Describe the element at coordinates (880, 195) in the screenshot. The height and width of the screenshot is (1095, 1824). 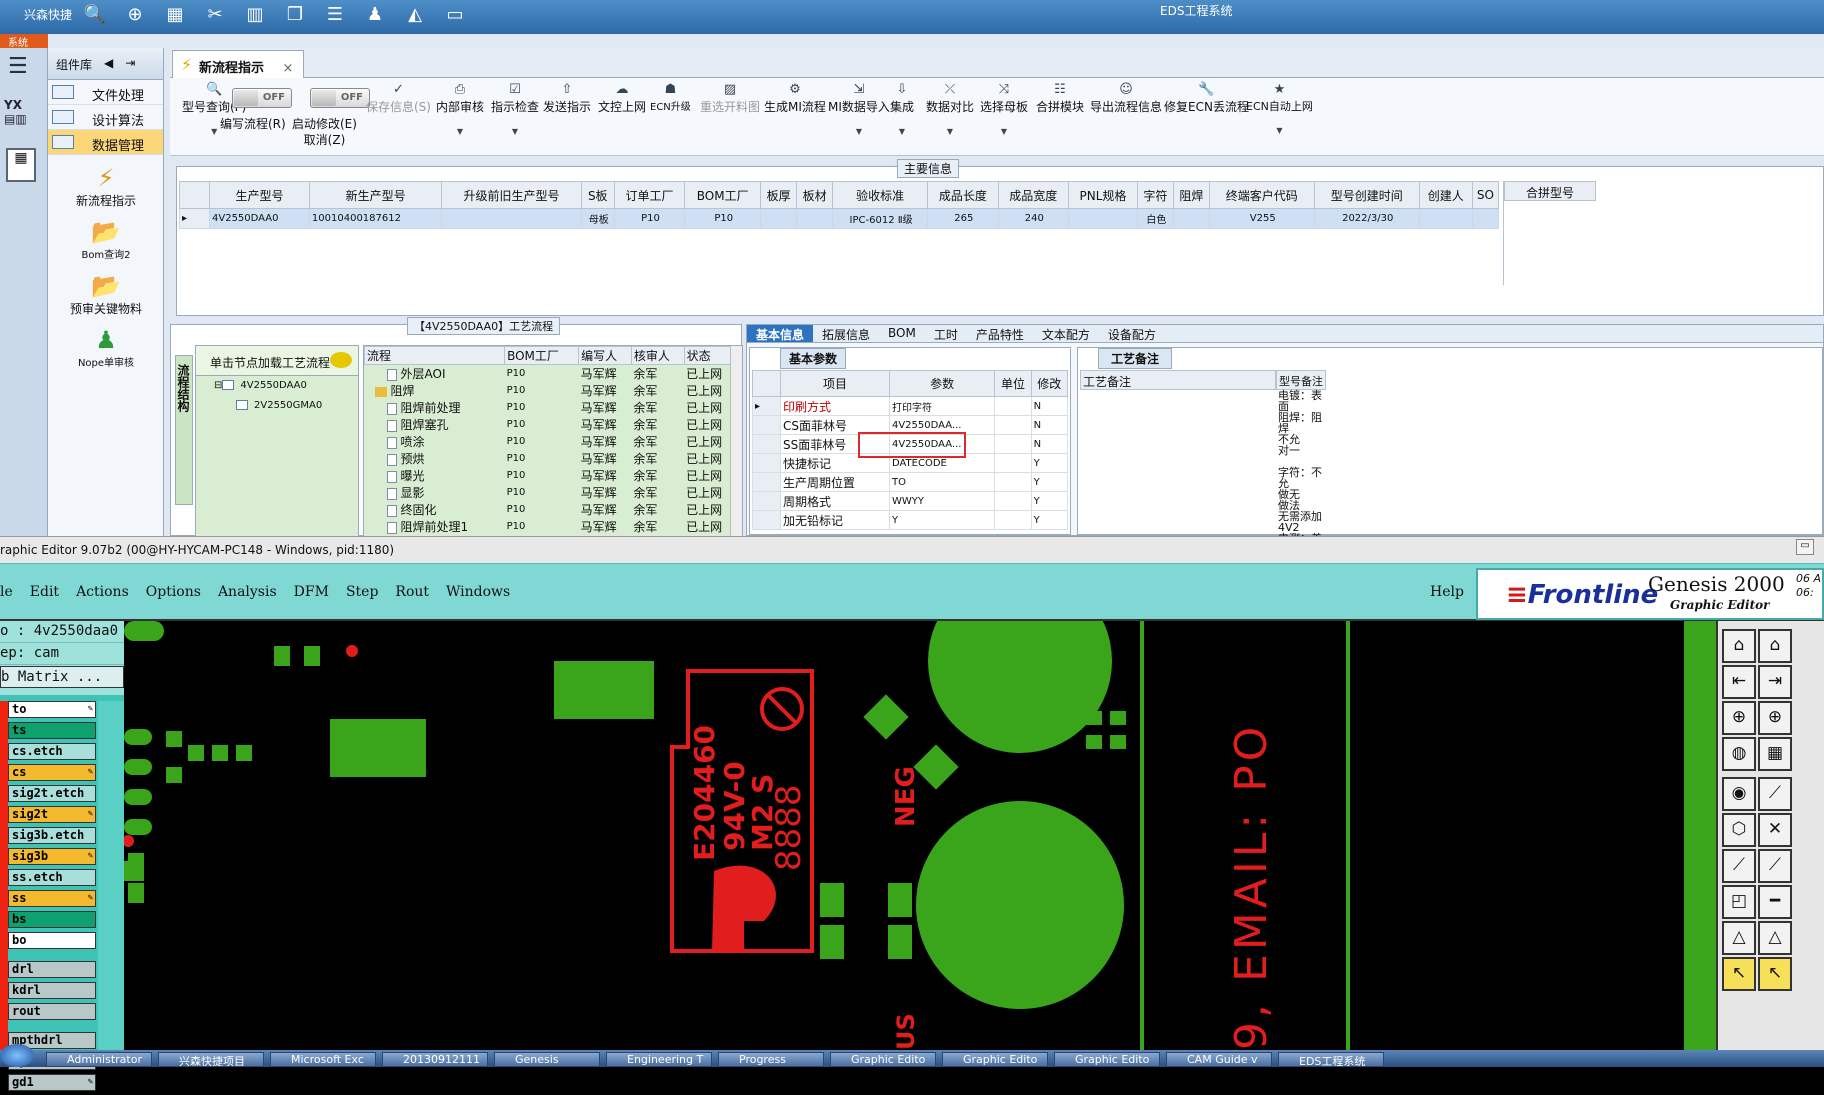
I see `column-header: 验收标准` at that location.